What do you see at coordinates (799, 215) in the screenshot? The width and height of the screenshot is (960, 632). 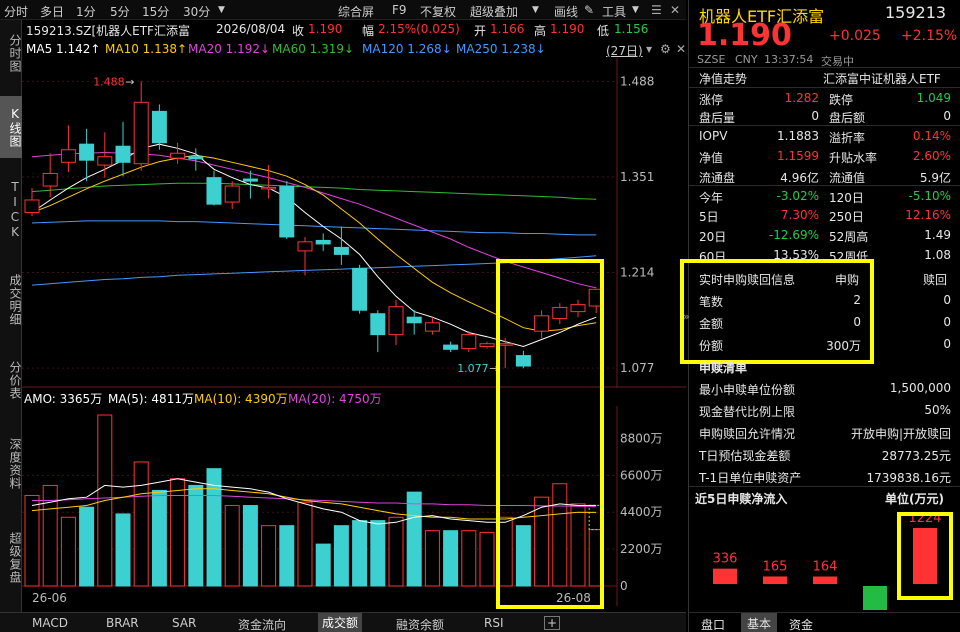 I see `stat-value: 7.30%` at bounding box center [799, 215].